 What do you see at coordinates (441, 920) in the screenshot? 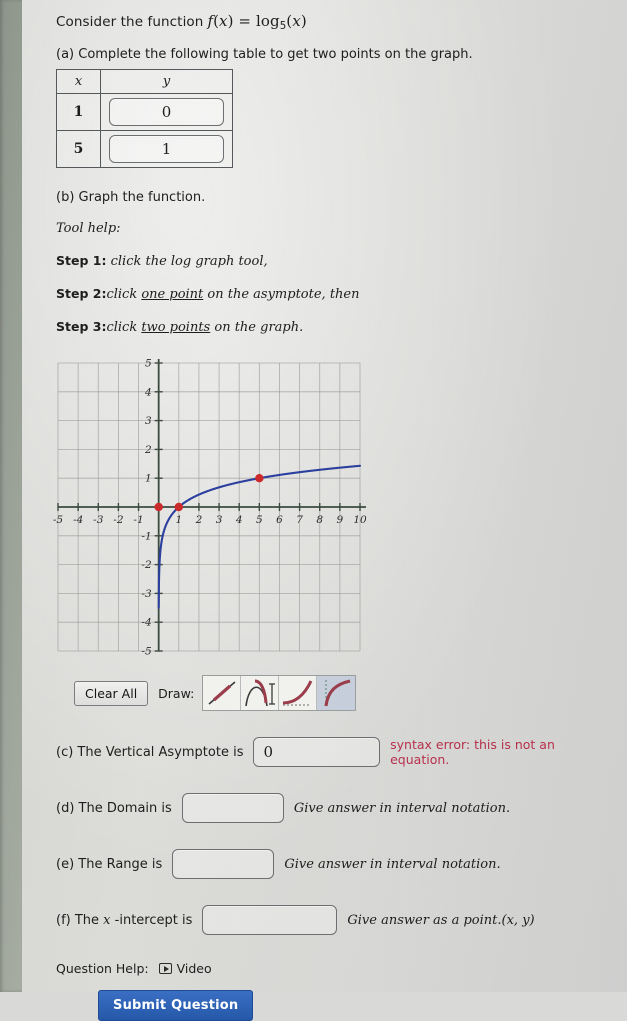
I see `part-f-hint: Give answer as a point.(x, y)` at bounding box center [441, 920].